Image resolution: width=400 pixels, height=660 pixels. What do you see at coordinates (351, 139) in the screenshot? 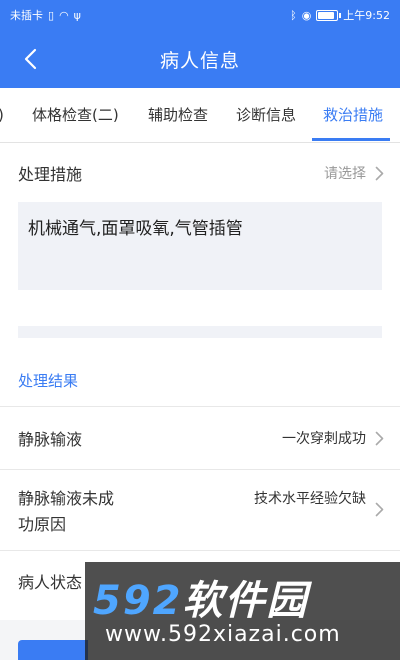
I see `tab-indicator` at bounding box center [351, 139].